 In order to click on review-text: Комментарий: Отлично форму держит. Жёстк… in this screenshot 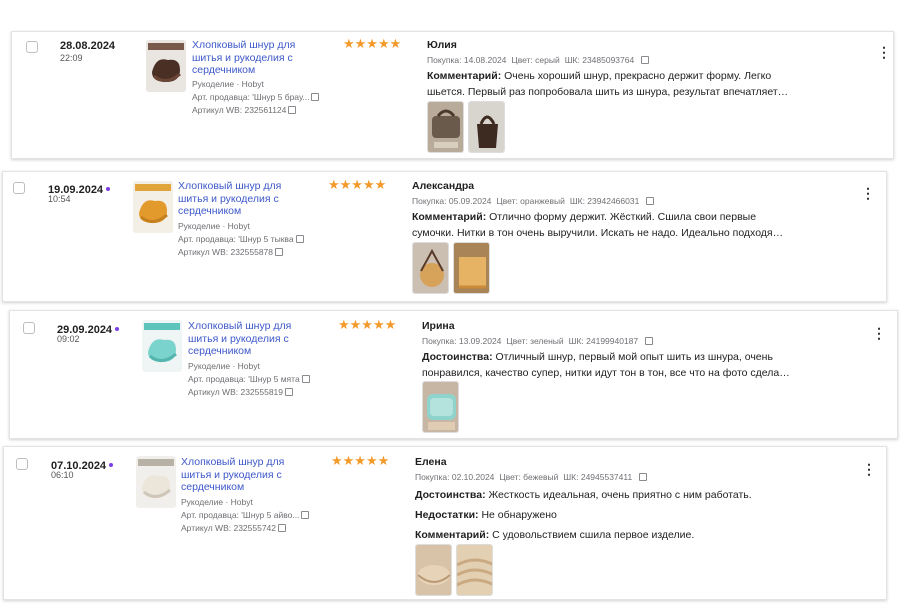, I will do `click(598, 225)`.